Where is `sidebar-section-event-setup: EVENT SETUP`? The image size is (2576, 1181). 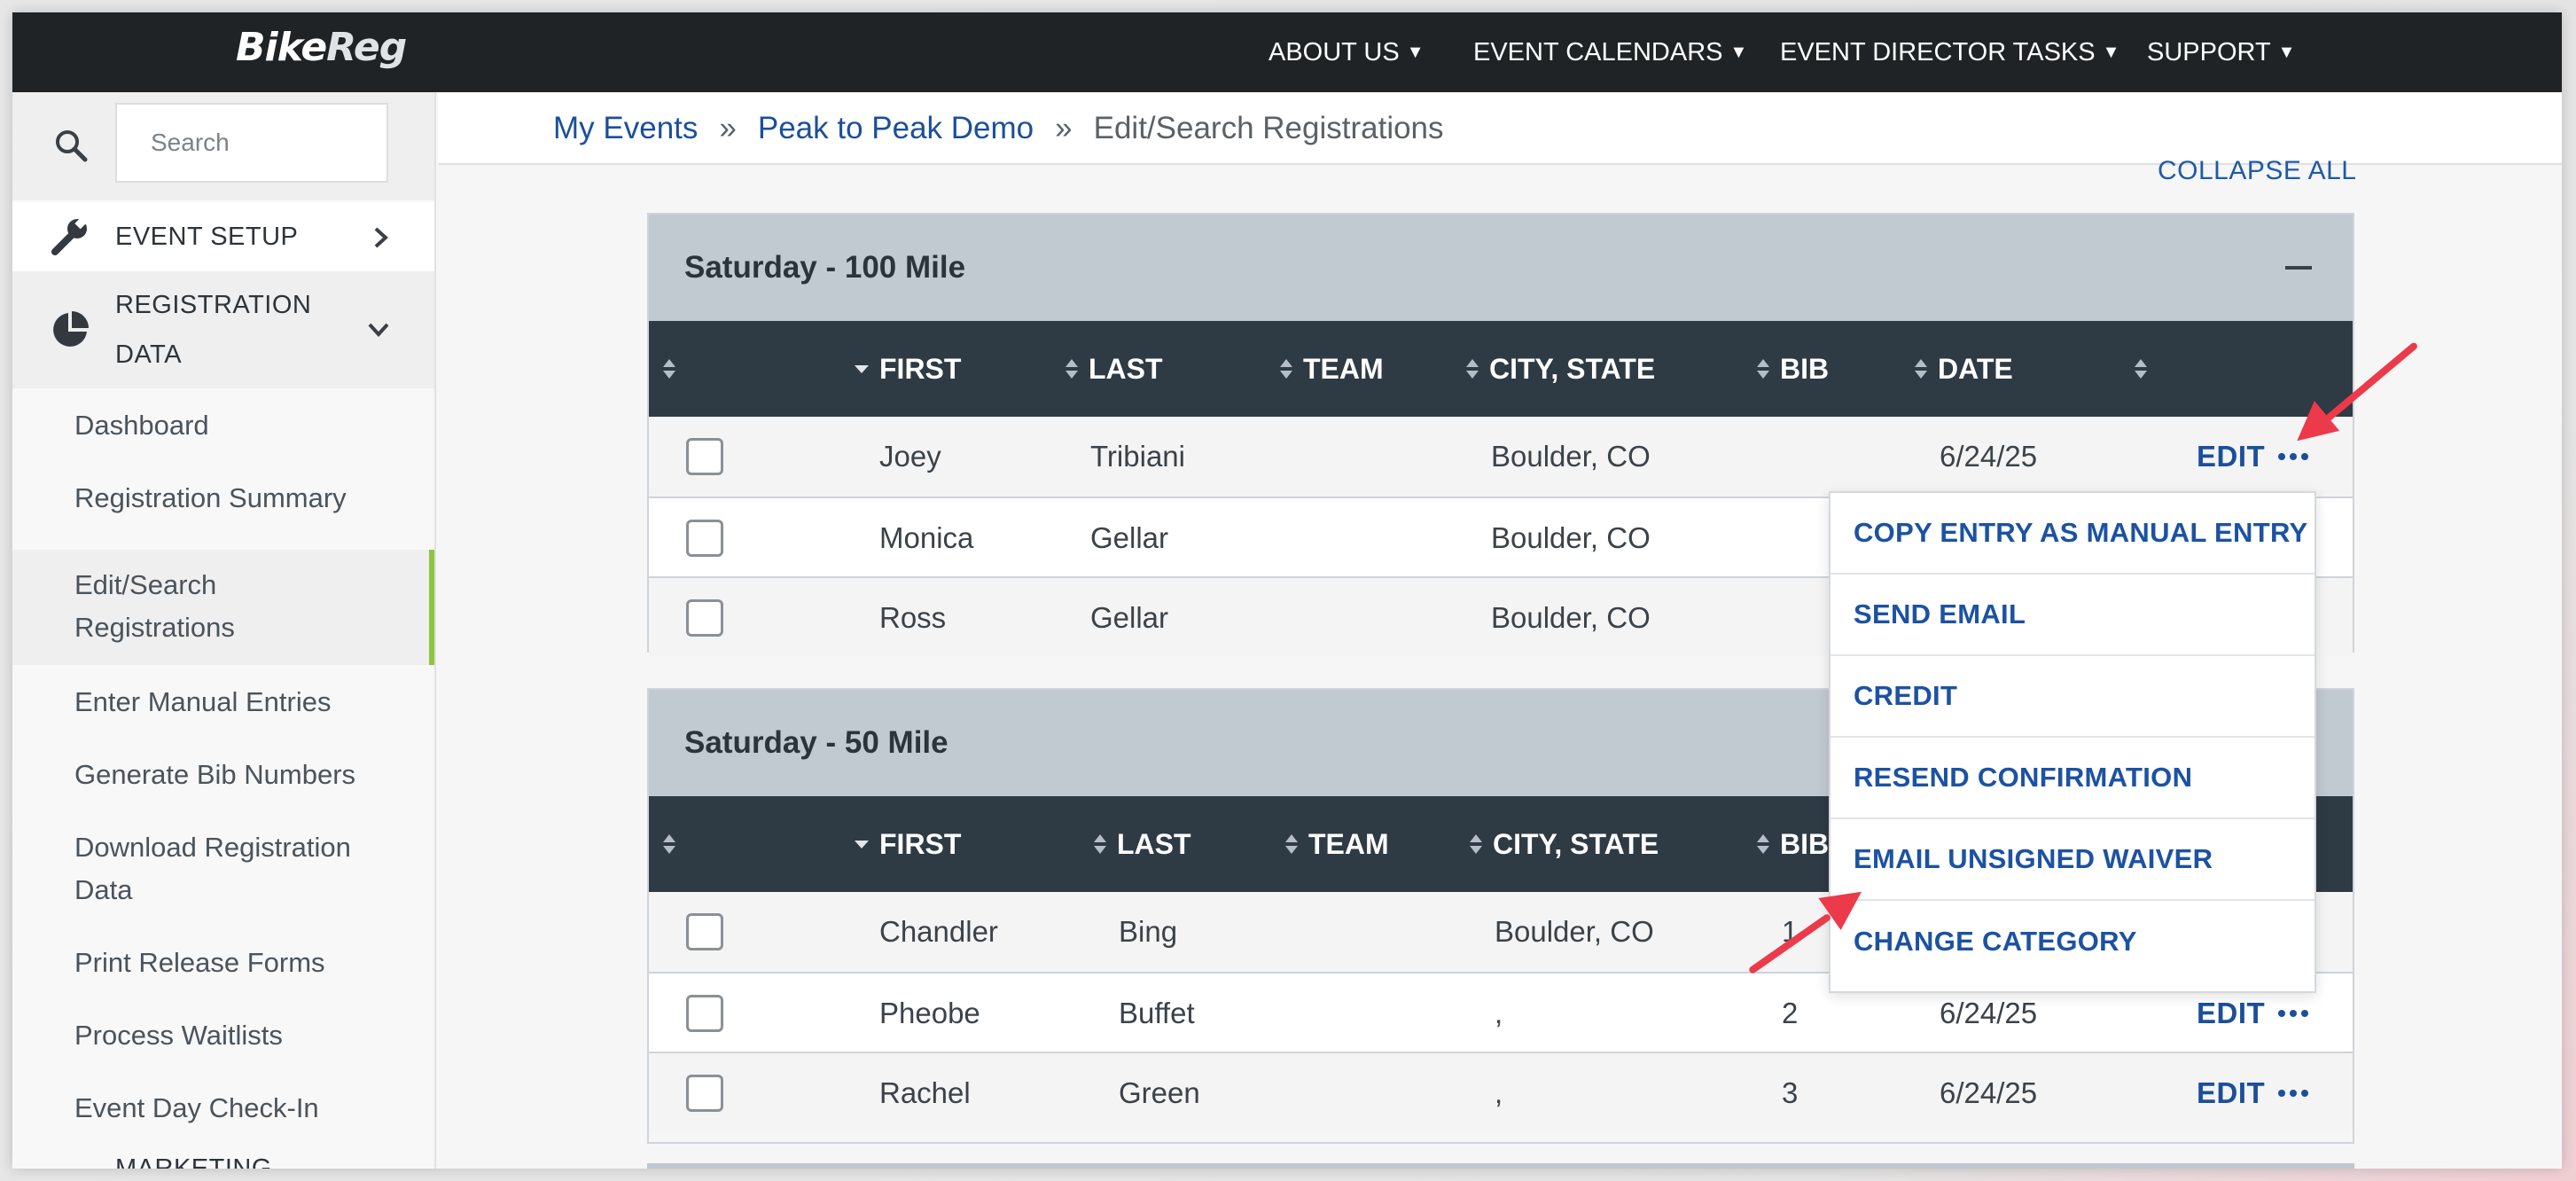 sidebar-section-event-setup: EVENT SETUP is located at coordinates (223, 236).